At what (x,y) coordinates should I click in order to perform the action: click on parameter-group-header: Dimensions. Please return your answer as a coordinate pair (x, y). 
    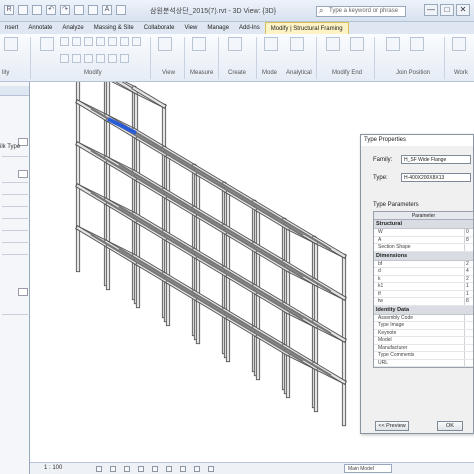
    Looking at the image, I should click on (423, 256).